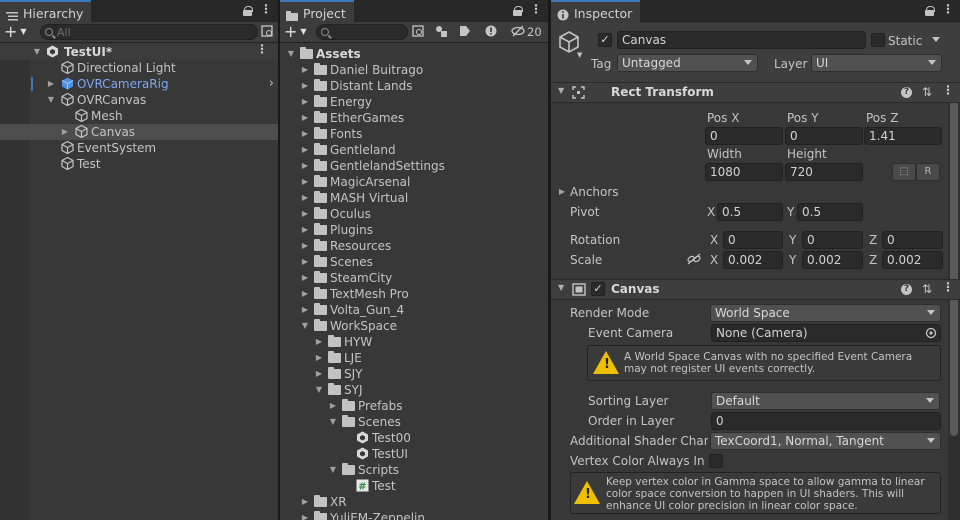  What do you see at coordinates (744, 172) in the screenshot?
I see `width-field: 1080` at bounding box center [744, 172].